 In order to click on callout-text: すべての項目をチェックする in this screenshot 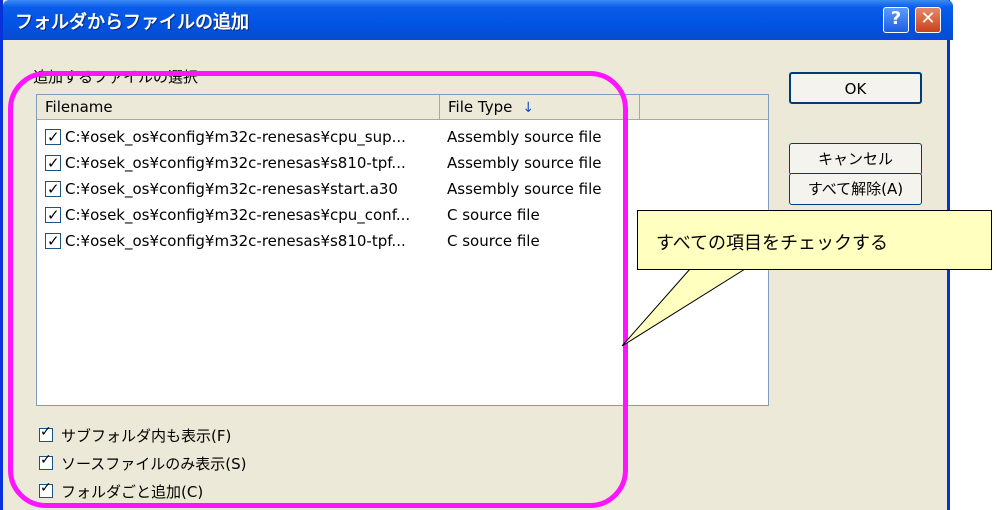, I will do `click(772, 243)`.